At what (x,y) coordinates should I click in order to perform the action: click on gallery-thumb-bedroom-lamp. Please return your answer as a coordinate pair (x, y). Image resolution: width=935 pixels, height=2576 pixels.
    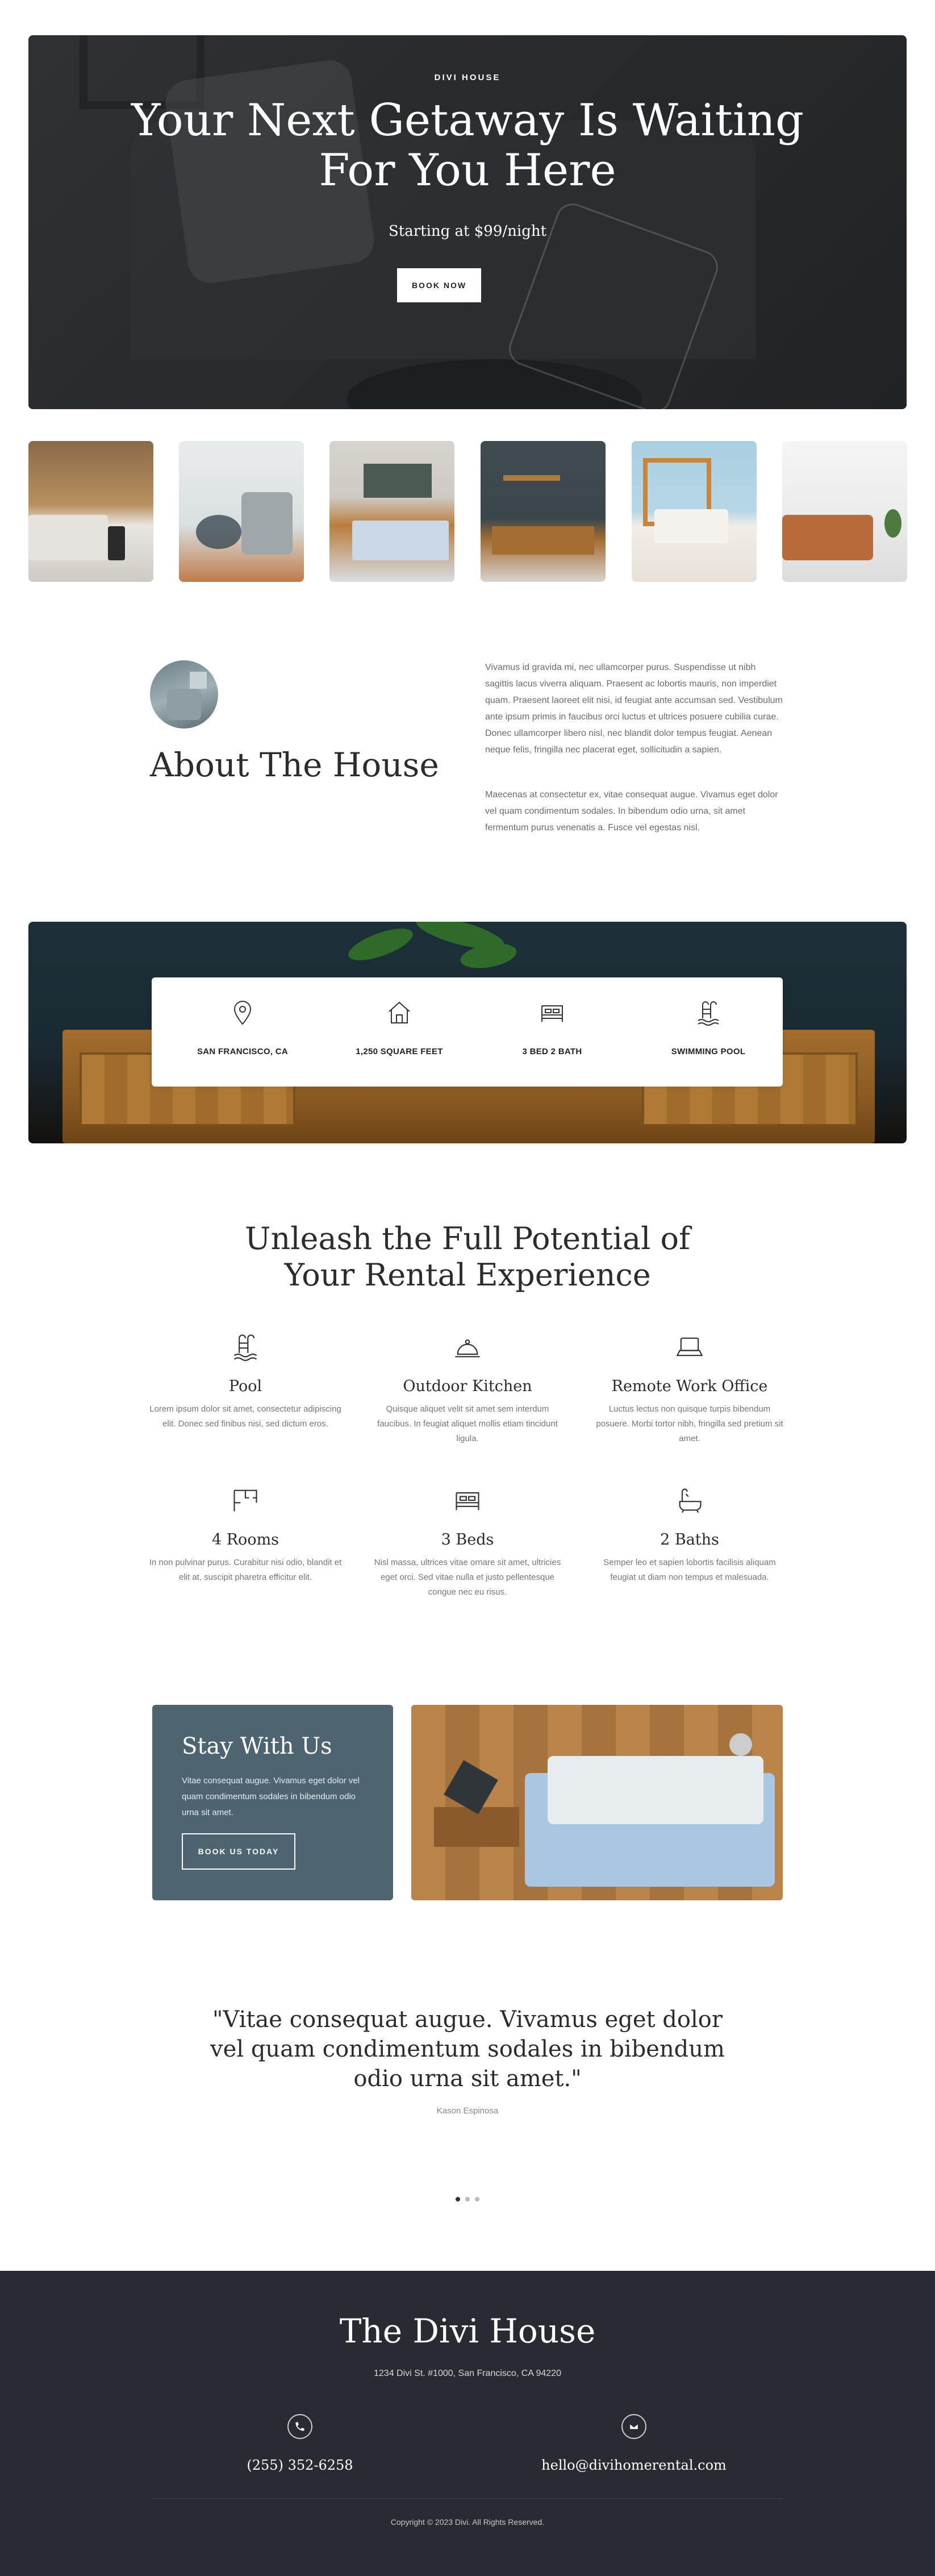
    Looking at the image, I should click on (90, 511).